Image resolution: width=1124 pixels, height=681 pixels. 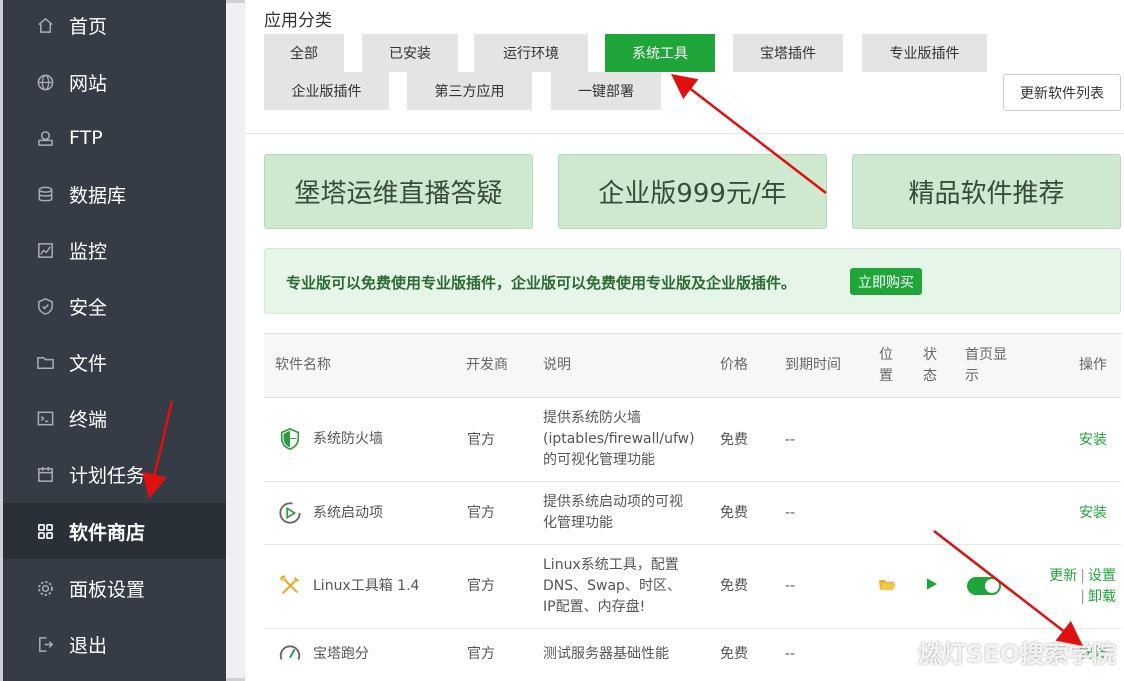 I want to click on tab-runtime: 运行环境, so click(x=531, y=53).